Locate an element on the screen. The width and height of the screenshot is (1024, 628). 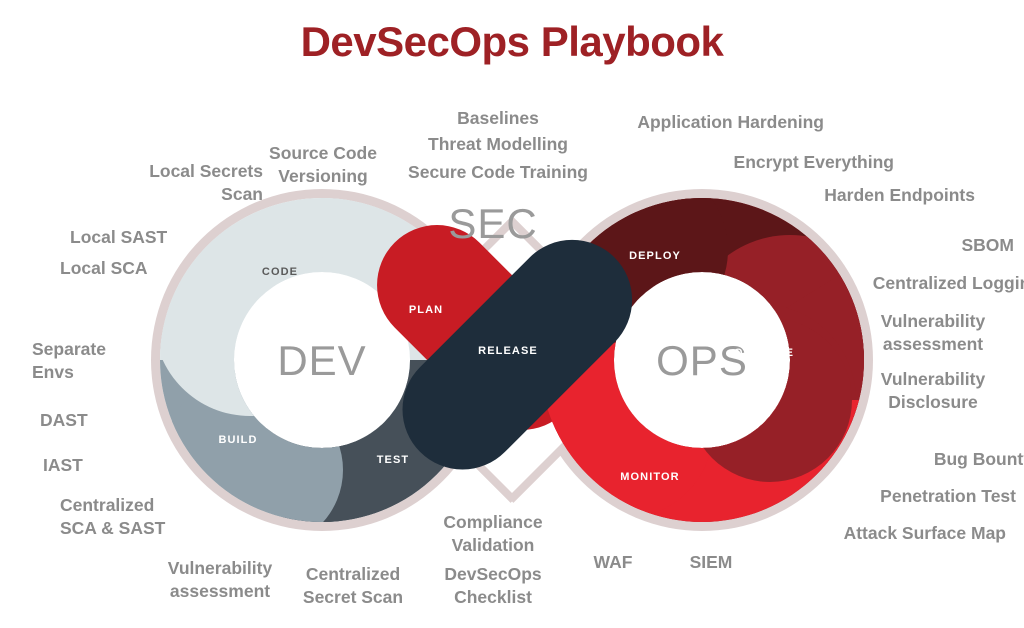
annotation-local-sast: Local SAST is located at coordinates (119, 237).